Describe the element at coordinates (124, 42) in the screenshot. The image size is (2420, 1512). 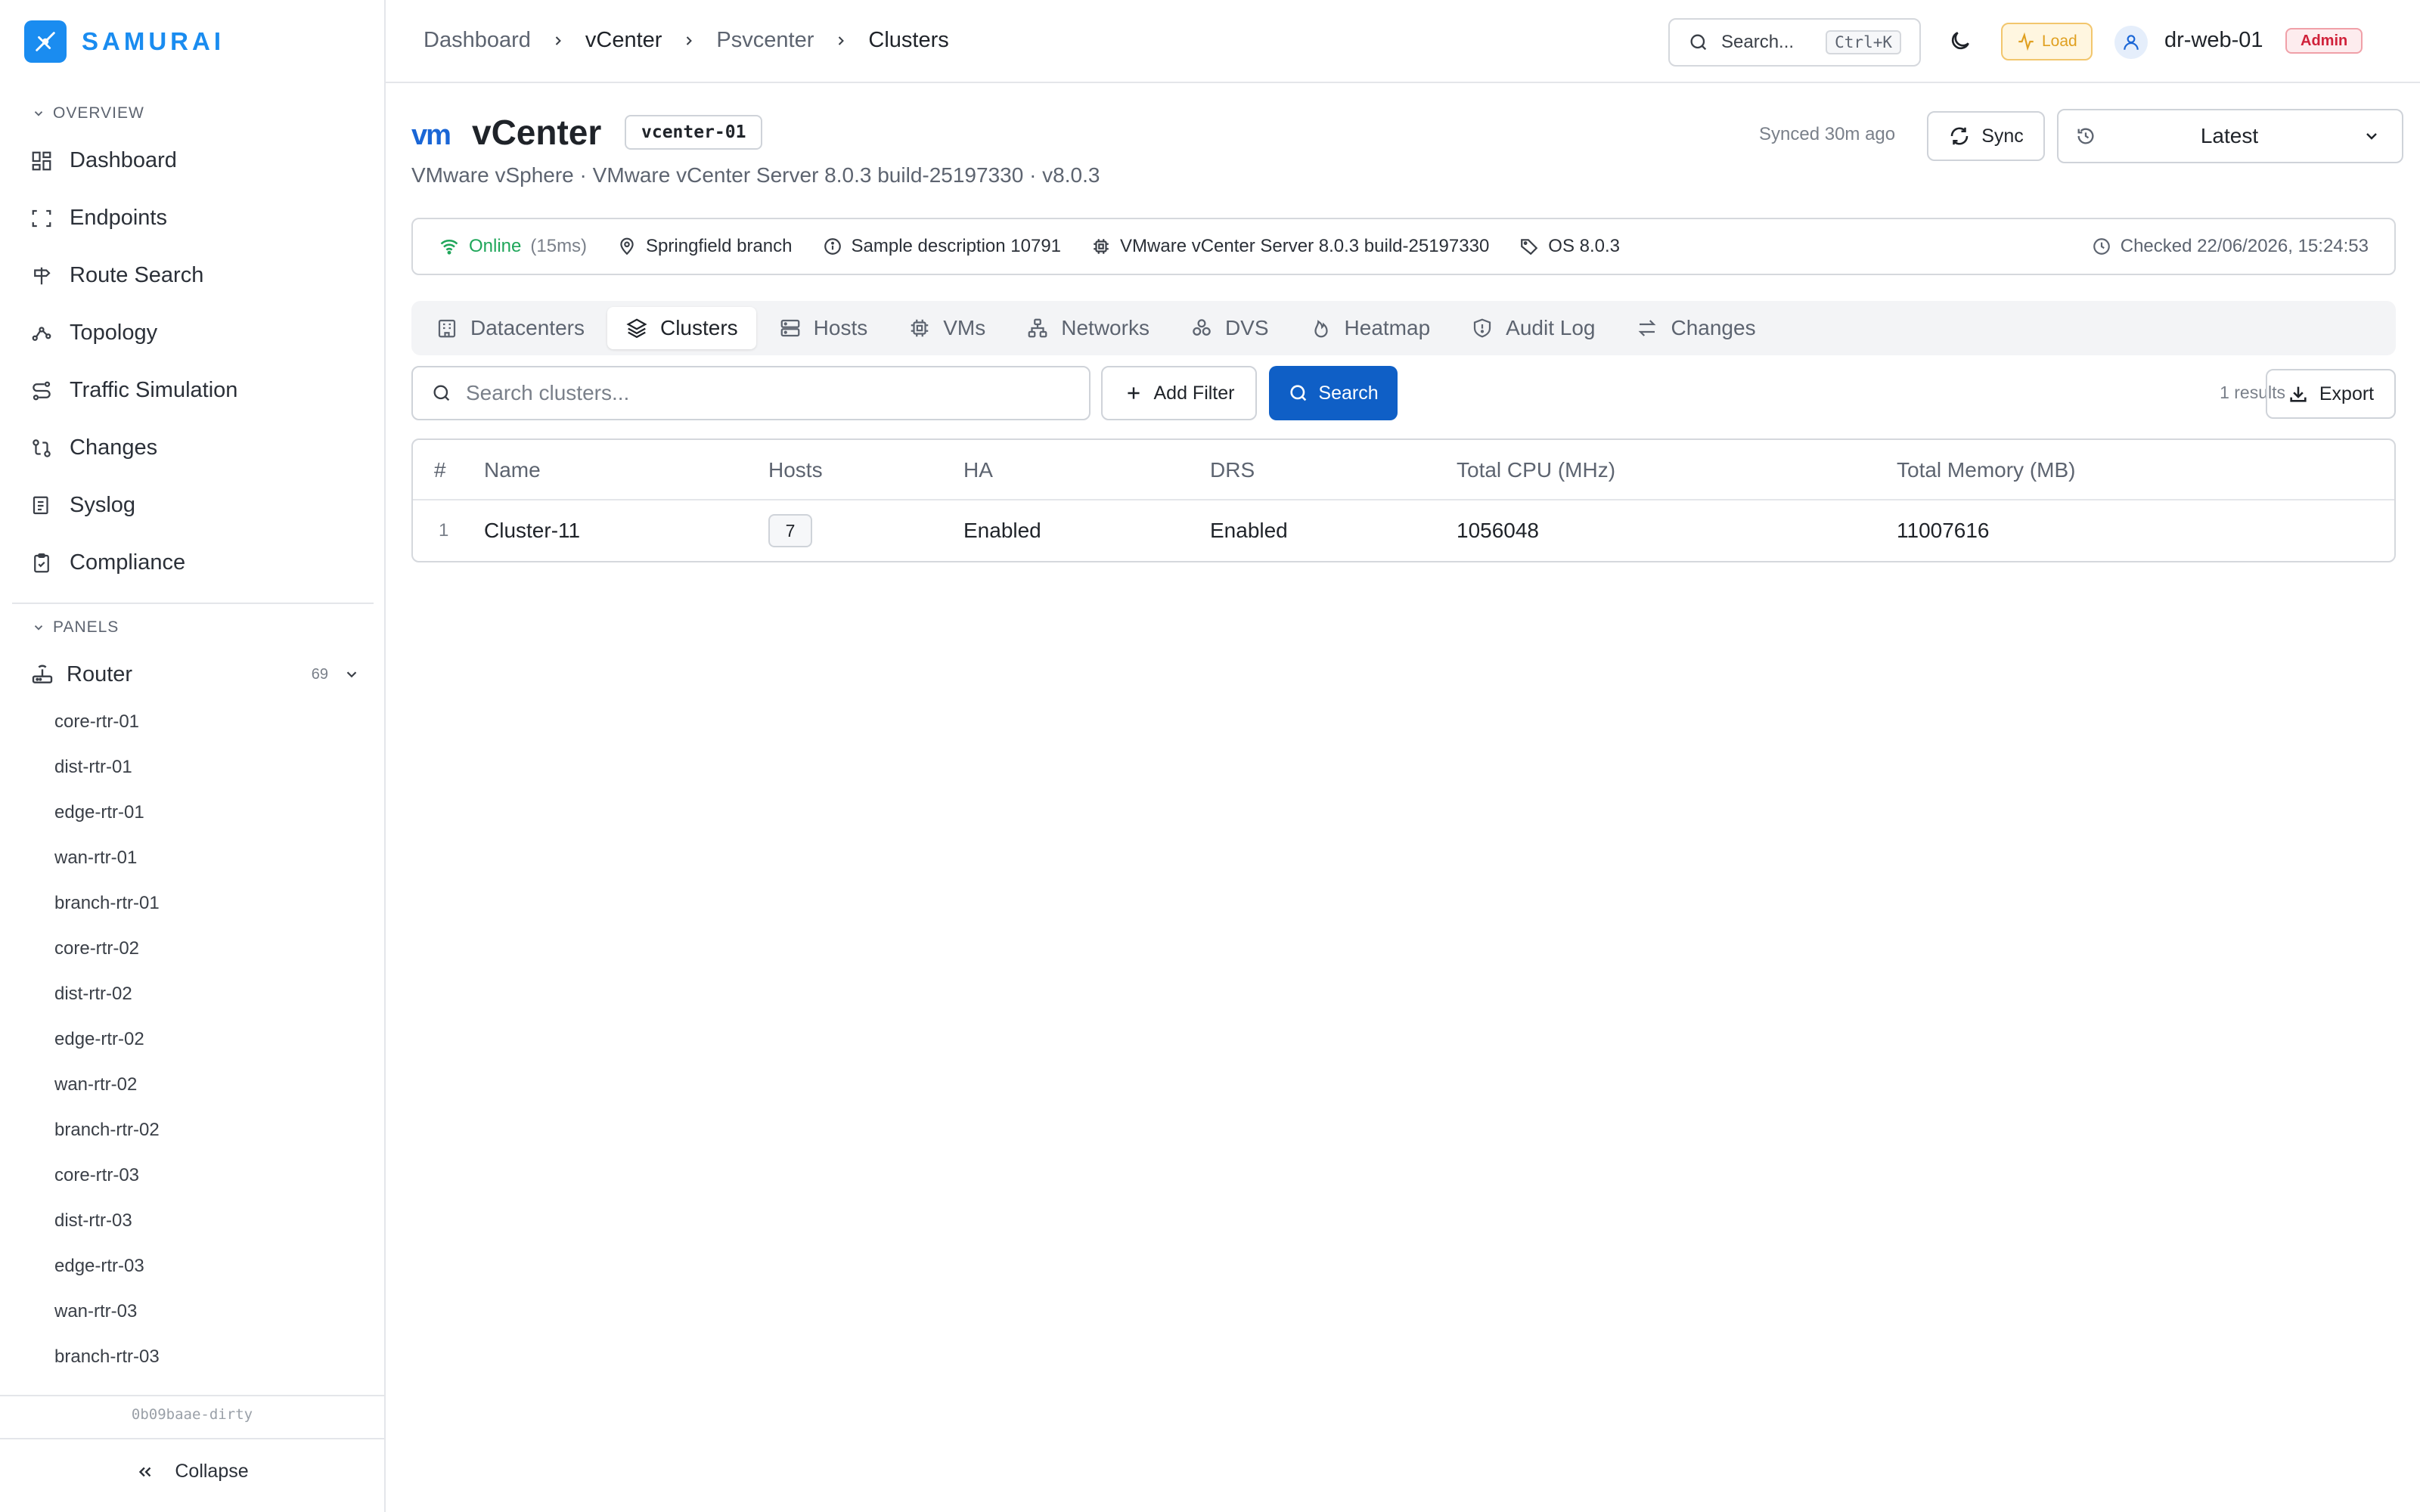
I see `brand: SAMURAI` at that location.